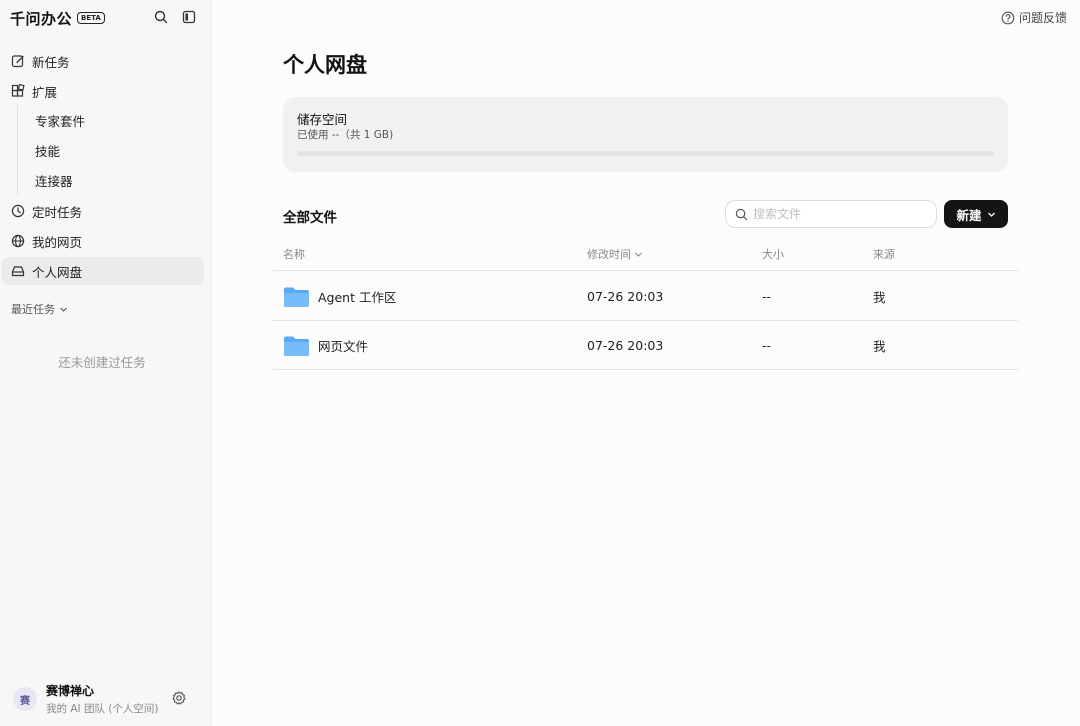  Describe the element at coordinates (103, 211) in the screenshot. I see `sidebar-item-scheduled-tasks: 定时任务` at that location.